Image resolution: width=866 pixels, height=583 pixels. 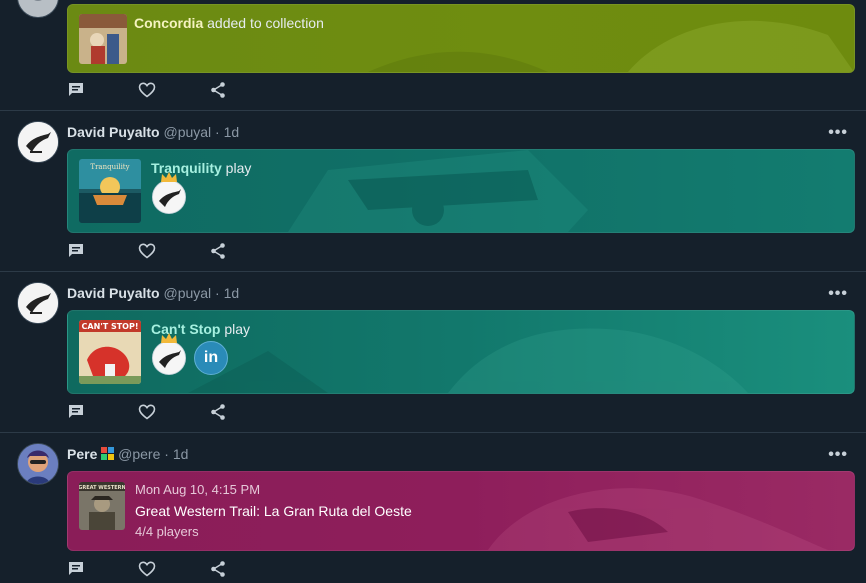 What do you see at coordinates (110, 191) in the screenshot?
I see `game-thumbnail: Tranquility` at bounding box center [110, 191].